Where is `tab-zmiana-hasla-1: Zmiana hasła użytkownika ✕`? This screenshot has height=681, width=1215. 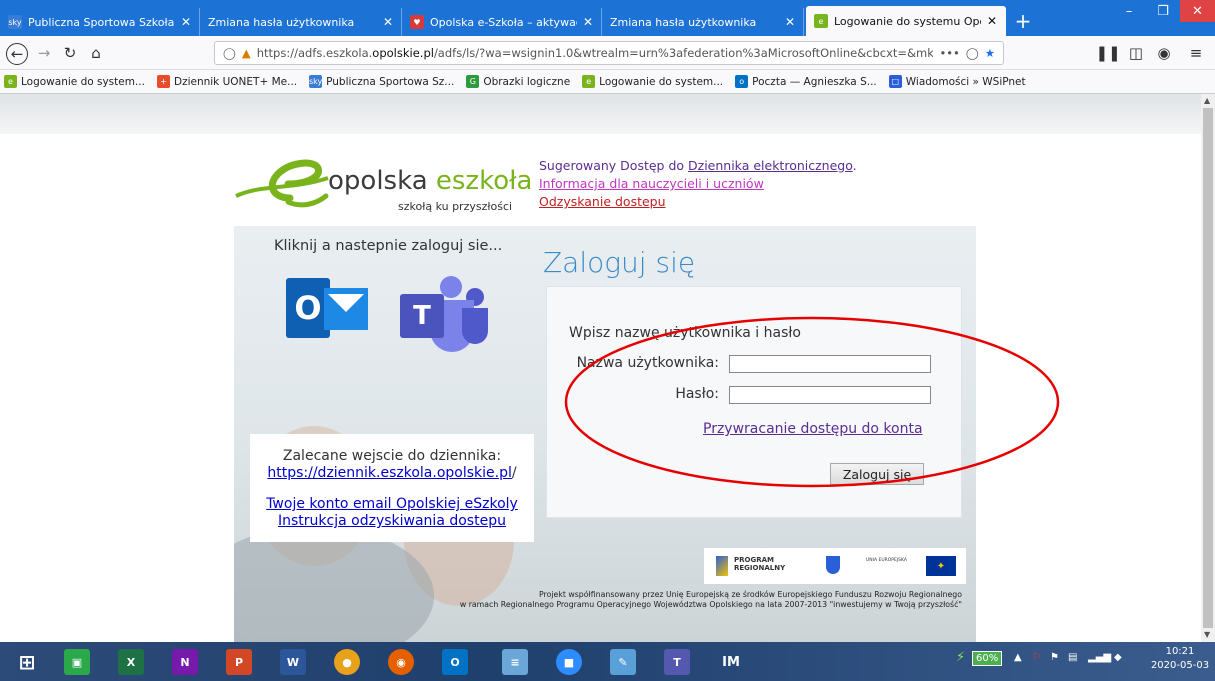 tab-zmiana-hasla-1: Zmiana hasła użytkownika ✕ is located at coordinates (301, 22).